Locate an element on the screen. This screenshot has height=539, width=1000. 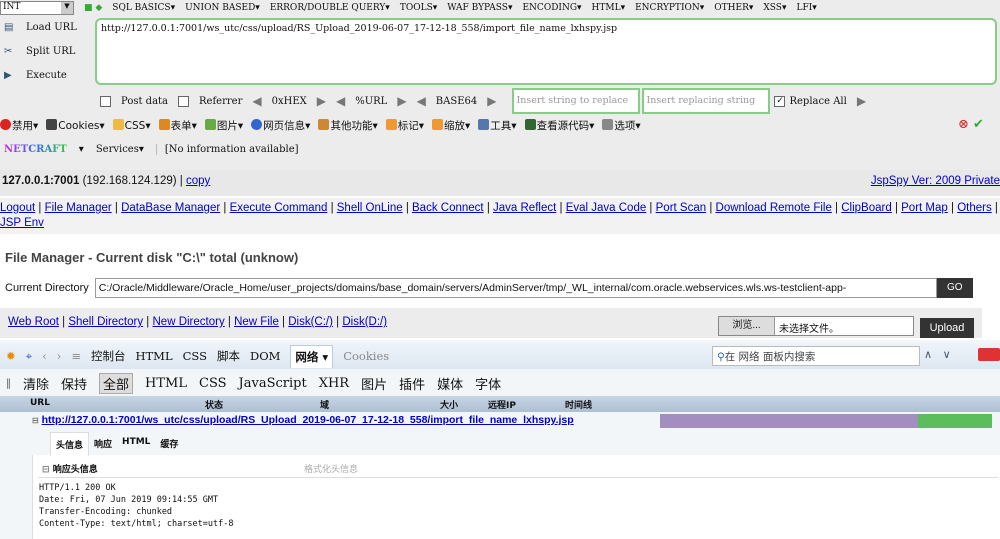
hex-encode-icon: ▶ is located at coordinates (321, 101).